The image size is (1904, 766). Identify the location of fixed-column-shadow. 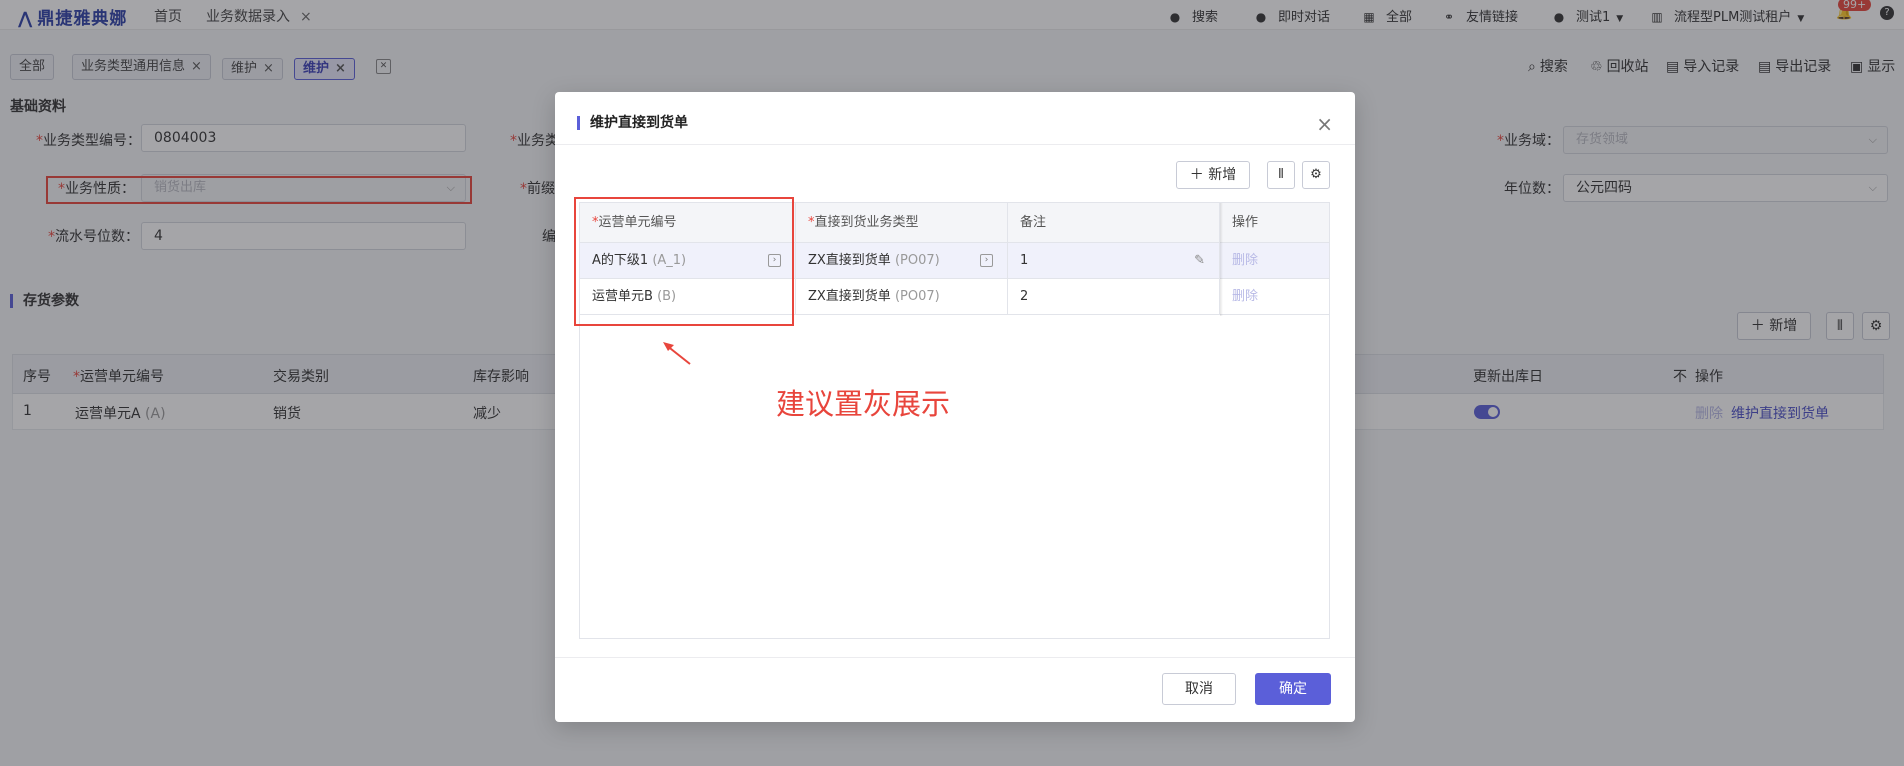
(1221, 259).